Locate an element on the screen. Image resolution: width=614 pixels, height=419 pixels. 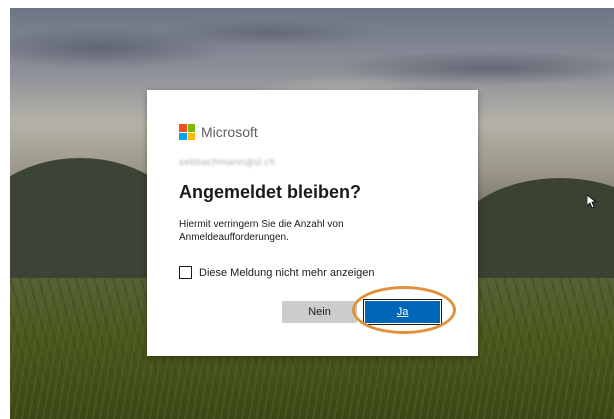
dont-show-again-row: Diese Meldung nicht mehr anzeigen is located at coordinates (277, 272).